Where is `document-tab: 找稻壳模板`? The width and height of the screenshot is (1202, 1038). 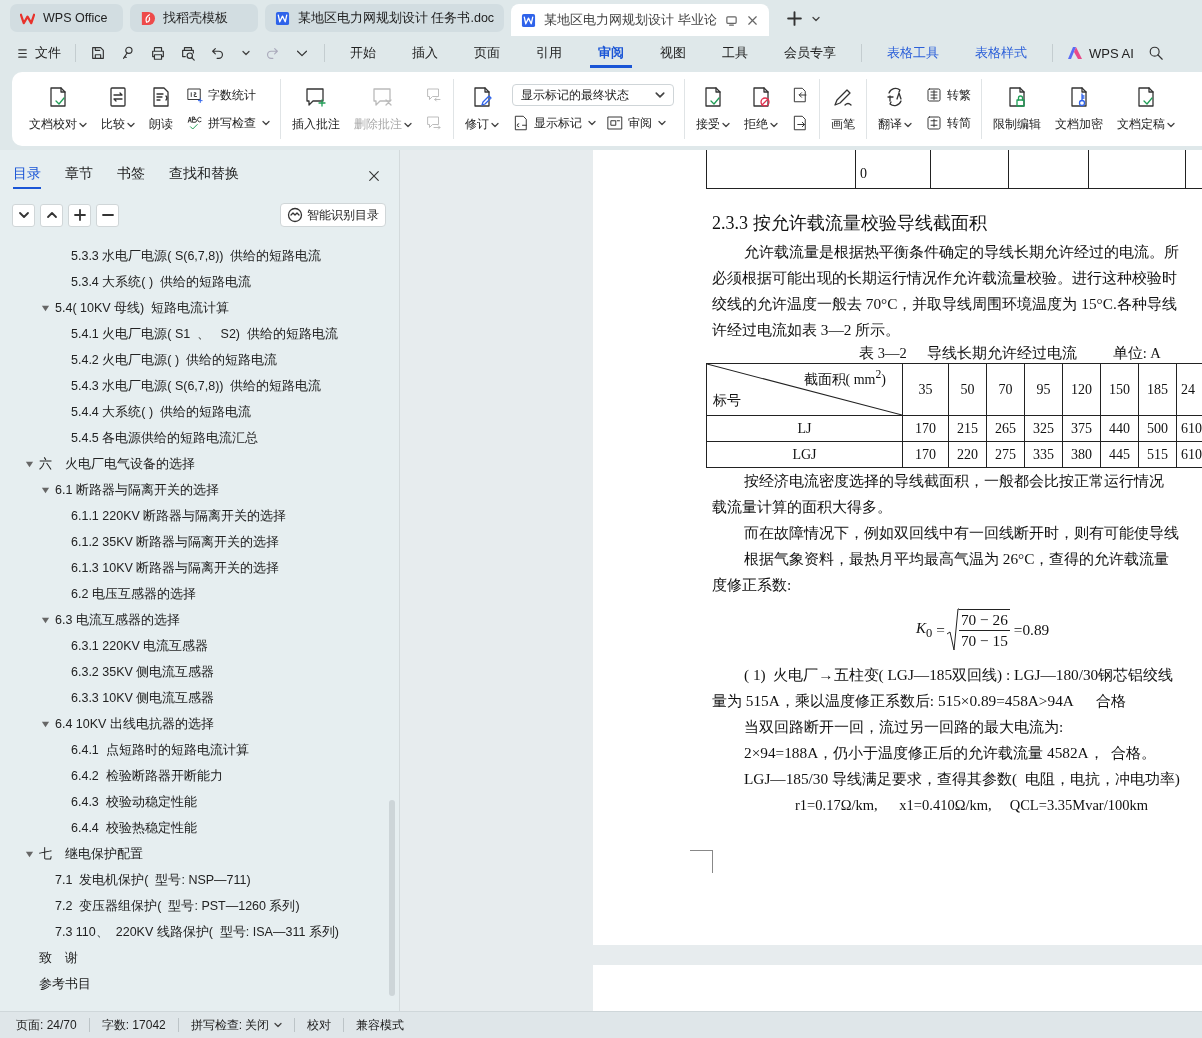
document-tab: 找稻壳模板 is located at coordinates (194, 18).